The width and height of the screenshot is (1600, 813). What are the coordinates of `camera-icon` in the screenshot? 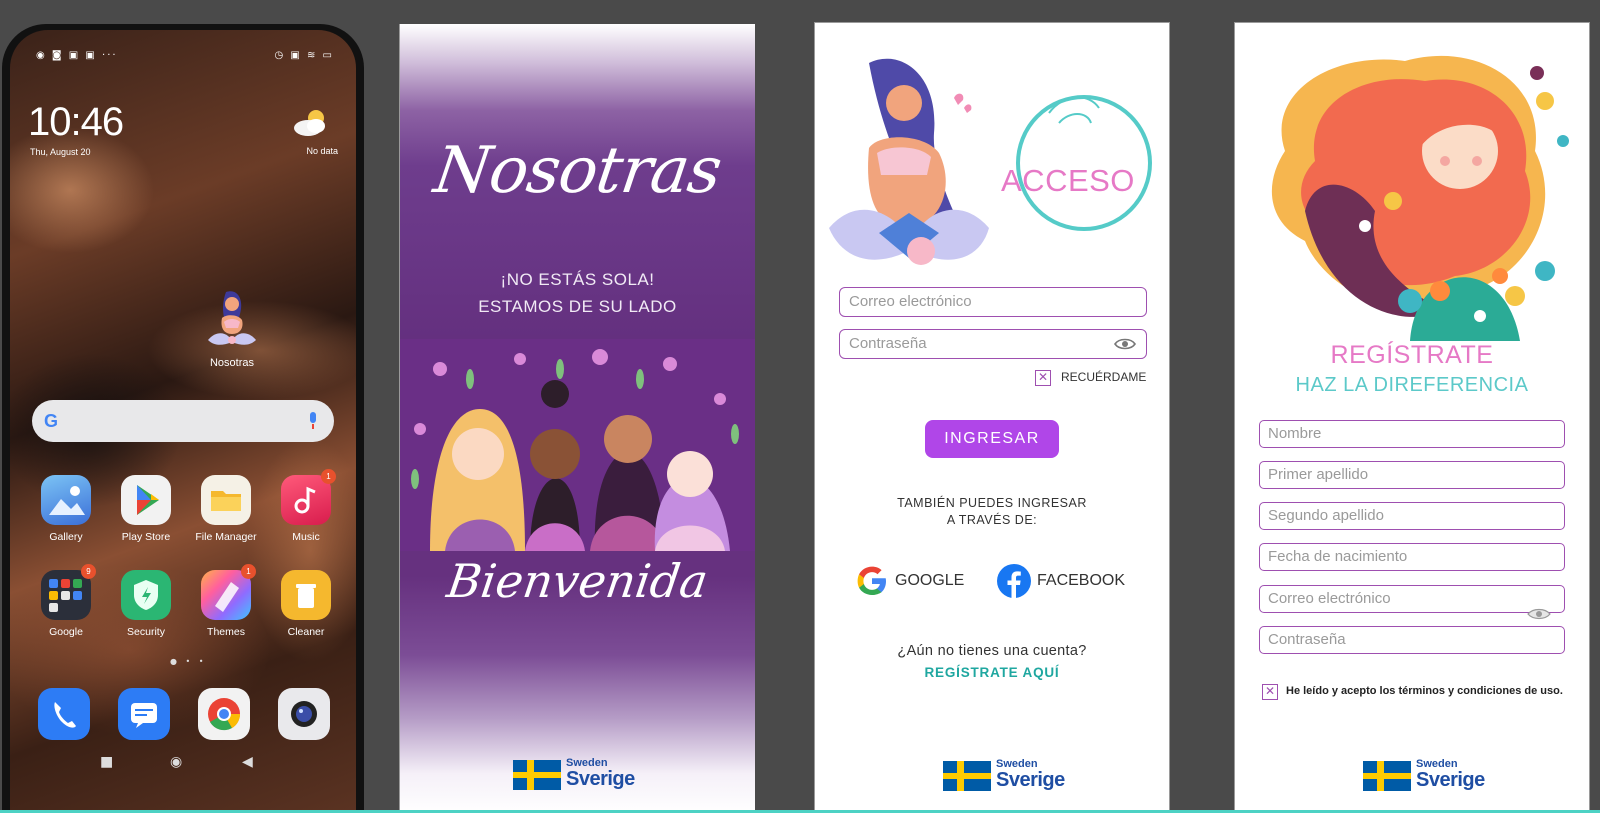 It's located at (304, 714).